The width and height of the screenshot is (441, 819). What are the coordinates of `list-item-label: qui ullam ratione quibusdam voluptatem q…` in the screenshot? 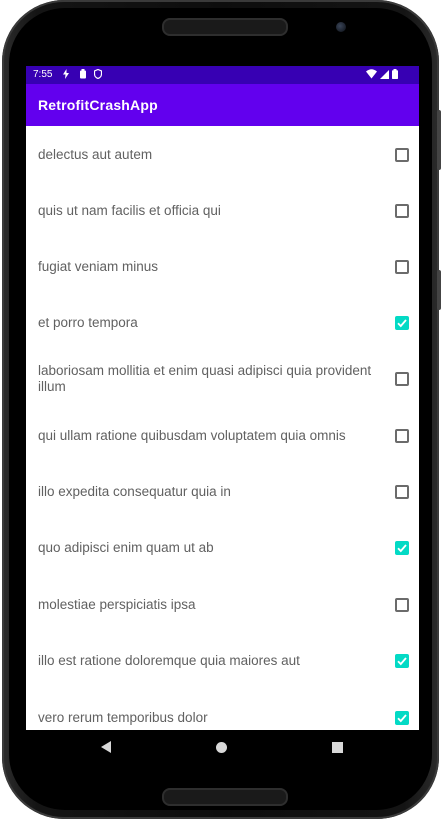 It's located at (192, 435).